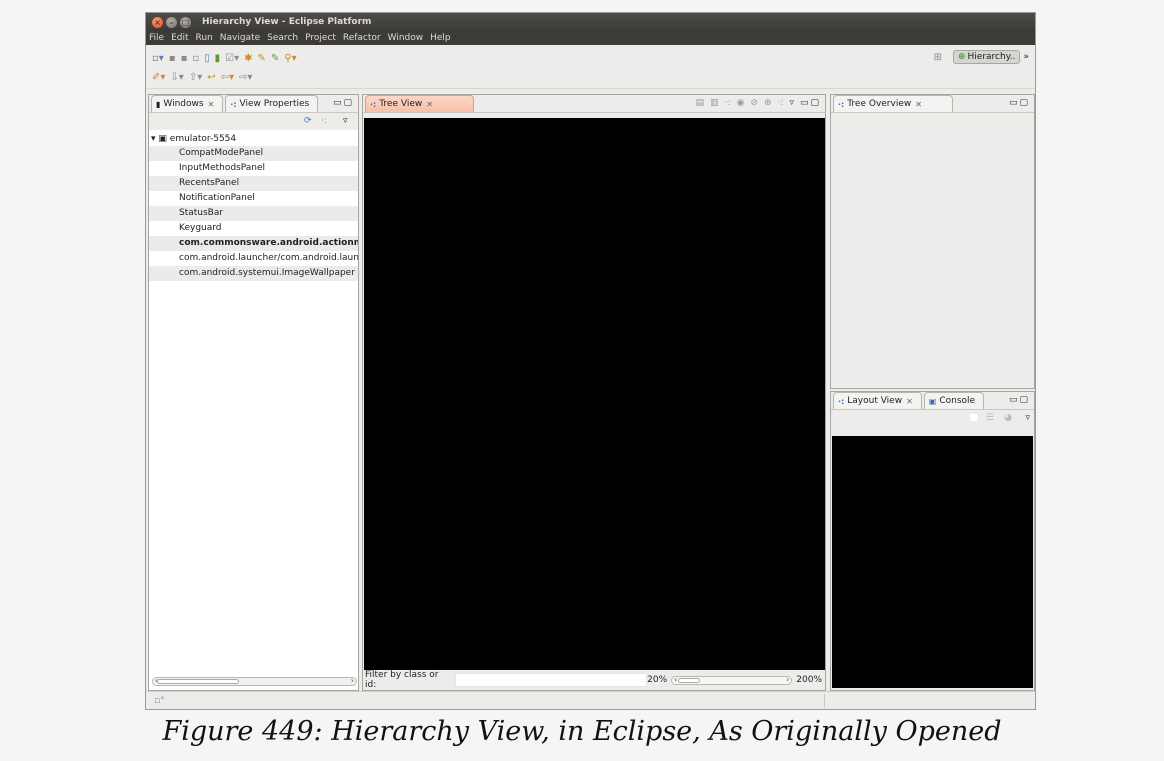  What do you see at coordinates (187, 103) in the screenshot?
I see `tab-windows: ▮ Windows ✕` at bounding box center [187, 103].